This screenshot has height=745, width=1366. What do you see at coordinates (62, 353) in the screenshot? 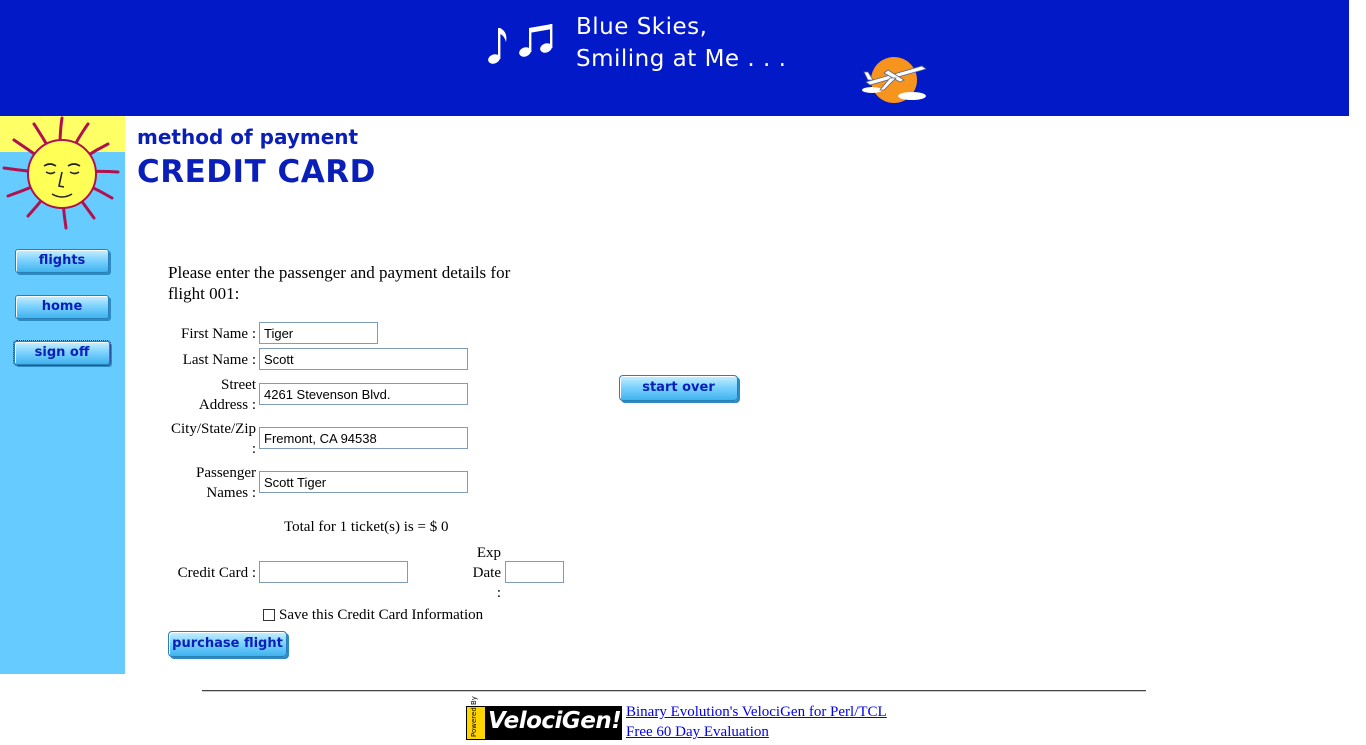
I see `nav-sign-off-button: sign off` at bounding box center [62, 353].